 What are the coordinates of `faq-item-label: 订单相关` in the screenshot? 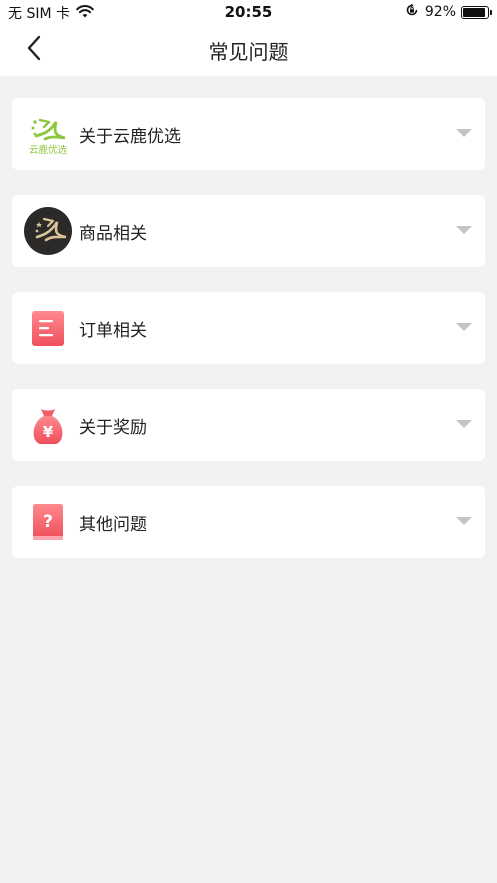 It's located at (113, 331).